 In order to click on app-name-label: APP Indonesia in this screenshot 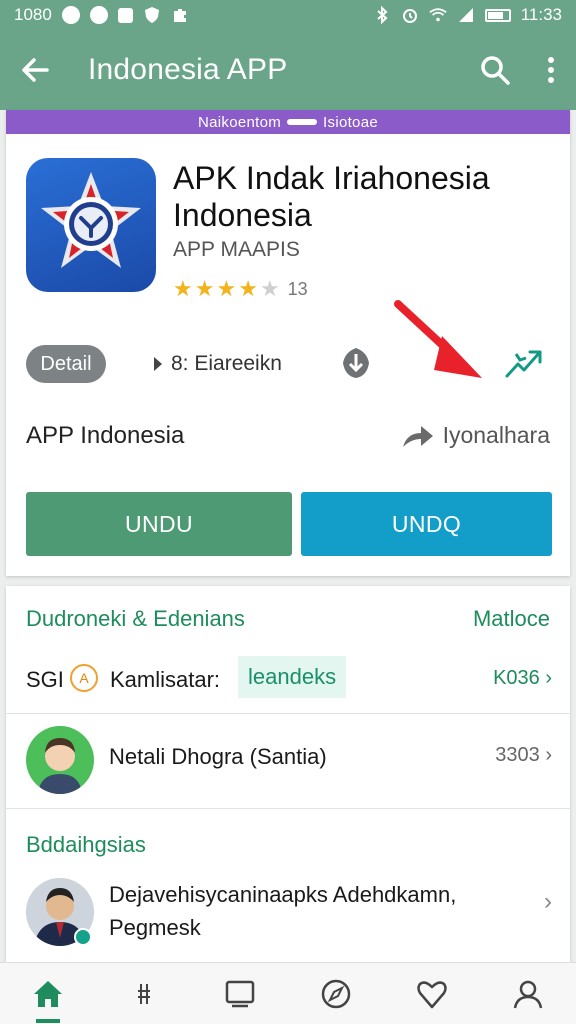, I will do `click(105, 435)`.